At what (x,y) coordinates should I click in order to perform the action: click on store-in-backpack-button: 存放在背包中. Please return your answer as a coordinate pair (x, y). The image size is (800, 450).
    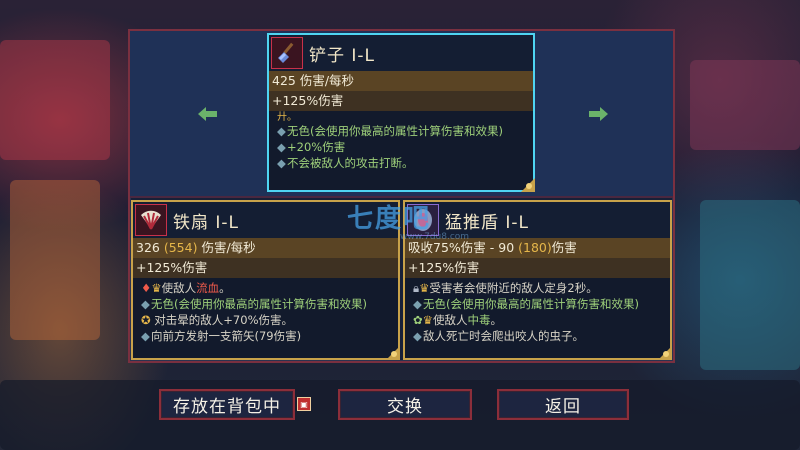
    Looking at the image, I should click on (227, 404).